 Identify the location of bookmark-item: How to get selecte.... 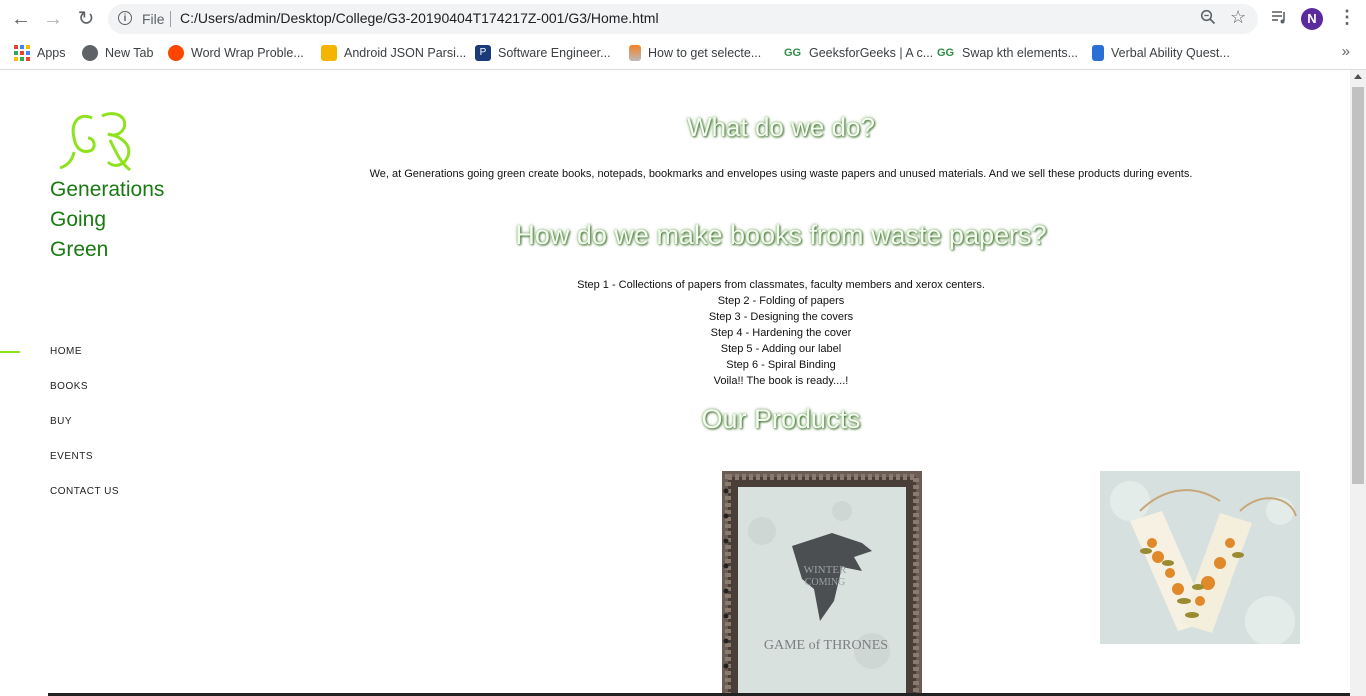
(695, 53).